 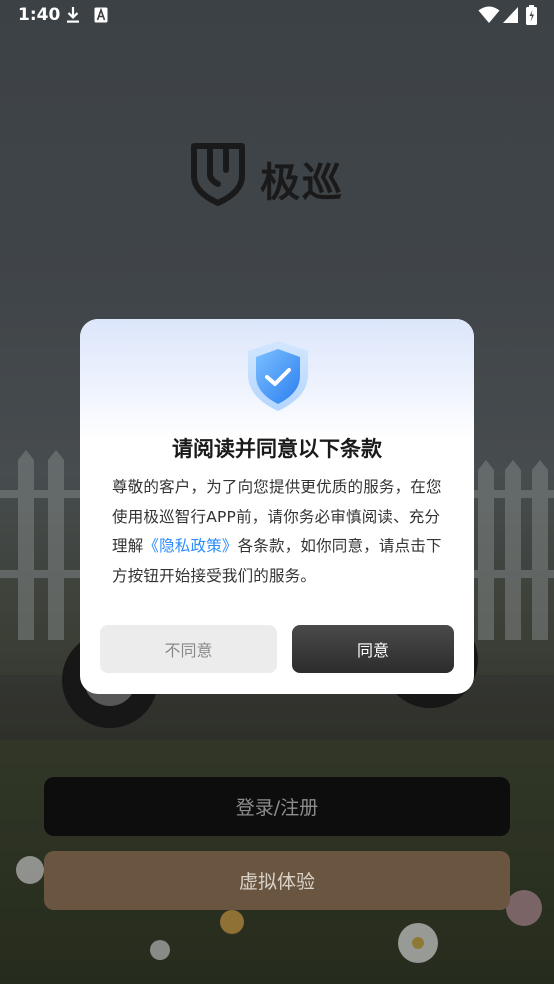 I want to click on login-register-button: 登录/注册, so click(x=277, y=806).